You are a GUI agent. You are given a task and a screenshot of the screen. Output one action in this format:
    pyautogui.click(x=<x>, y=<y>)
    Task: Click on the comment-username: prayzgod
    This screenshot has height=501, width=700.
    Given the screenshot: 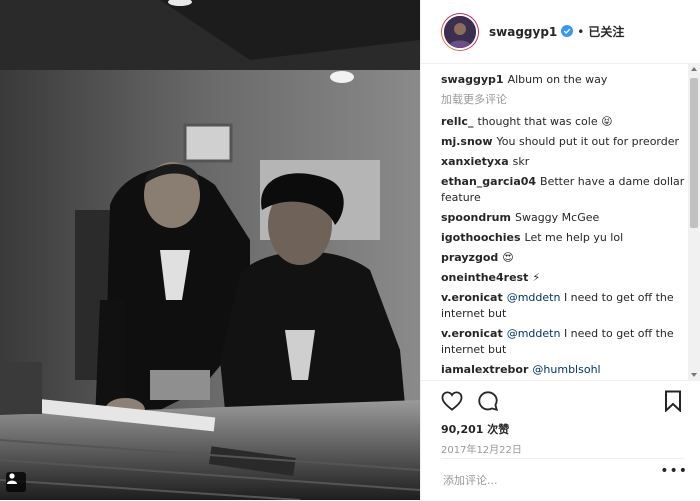 What is the action you would take?
    pyautogui.click(x=469, y=257)
    